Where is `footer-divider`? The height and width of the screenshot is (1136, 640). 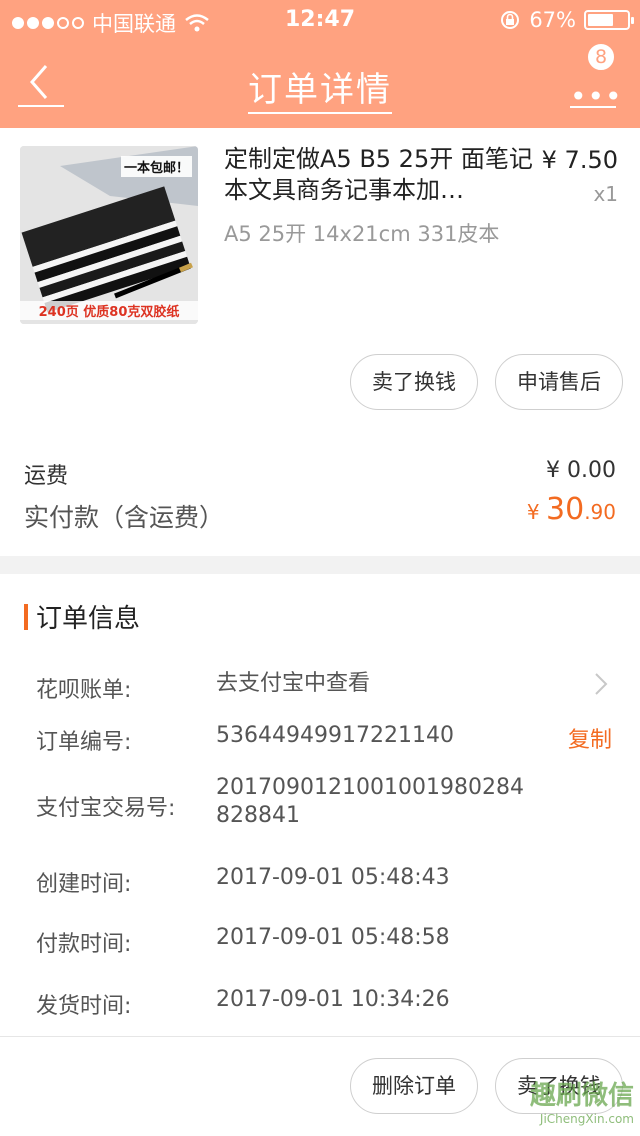
footer-divider is located at coordinates (320, 1036).